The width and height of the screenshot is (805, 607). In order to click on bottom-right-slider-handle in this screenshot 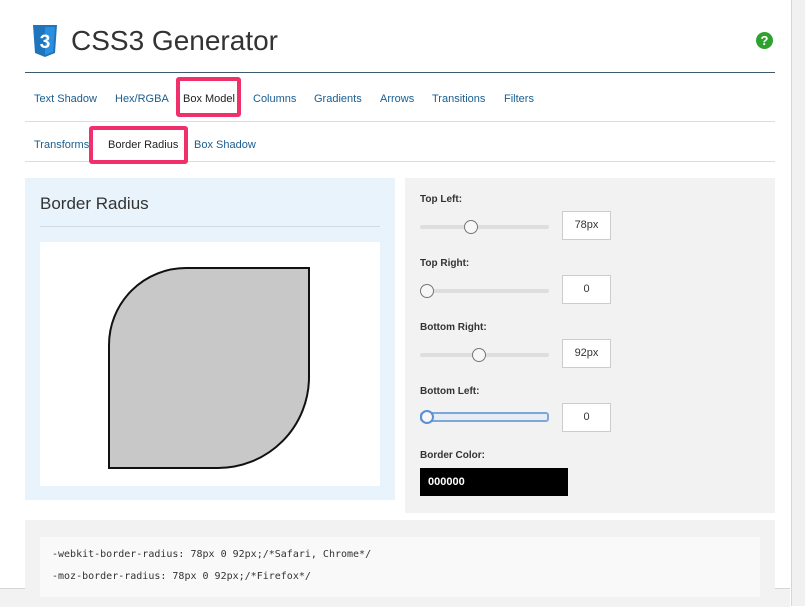, I will do `click(479, 355)`.